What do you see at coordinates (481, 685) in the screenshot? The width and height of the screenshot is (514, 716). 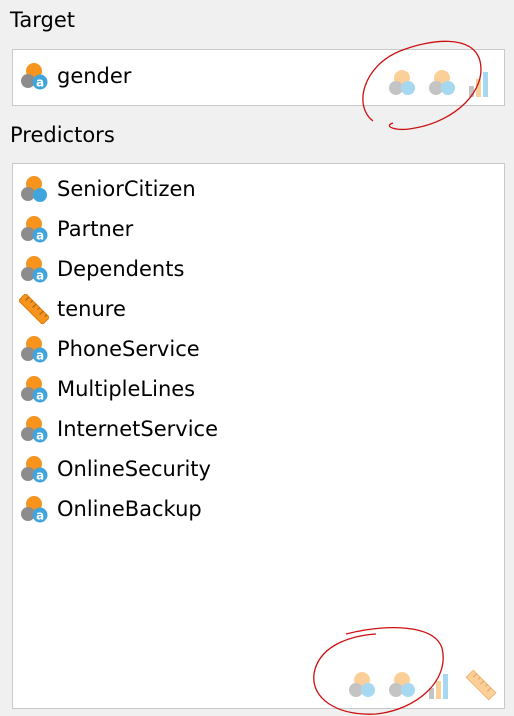 I see `scale-ruler-measure-icon` at bounding box center [481, 685].